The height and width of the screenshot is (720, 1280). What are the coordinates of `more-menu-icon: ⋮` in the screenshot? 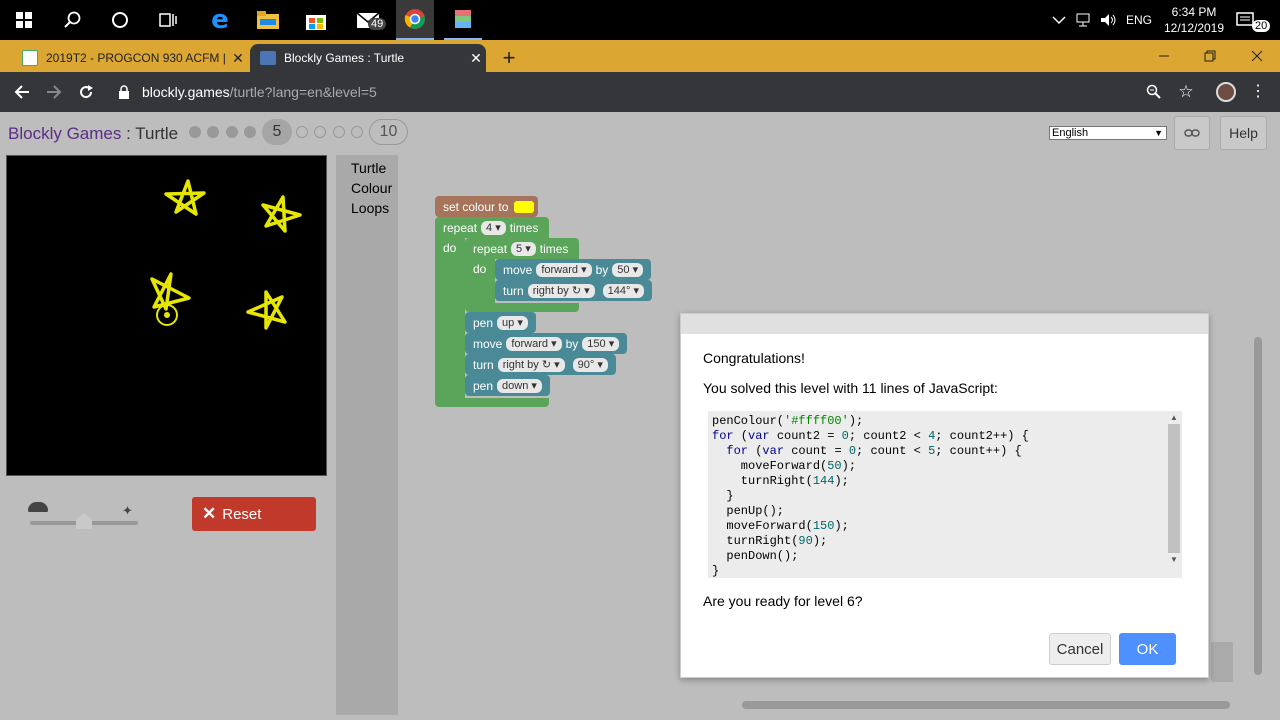 It's located at (1258, 92).